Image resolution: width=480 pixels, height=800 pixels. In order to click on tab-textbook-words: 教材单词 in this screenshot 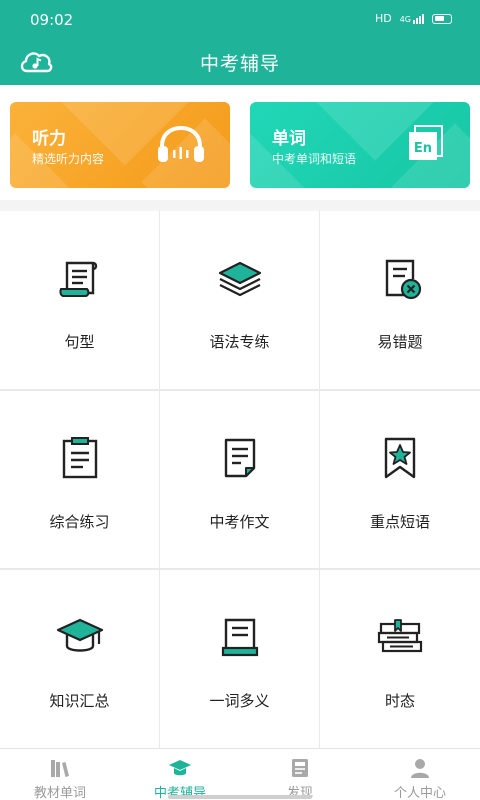, I will do `click(60, 774)`.